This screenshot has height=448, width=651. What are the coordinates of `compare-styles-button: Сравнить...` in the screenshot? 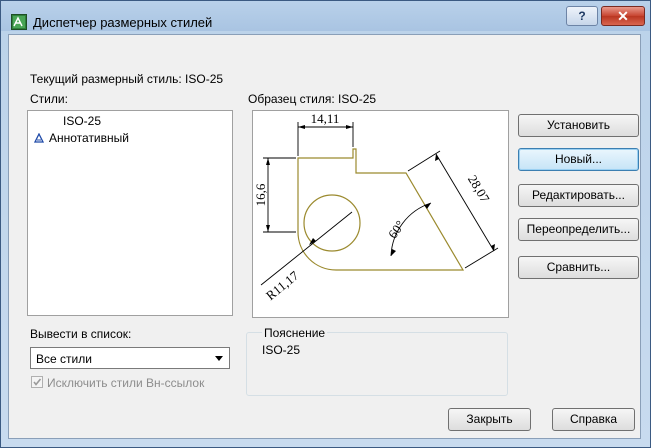 It's located at (578, 267).